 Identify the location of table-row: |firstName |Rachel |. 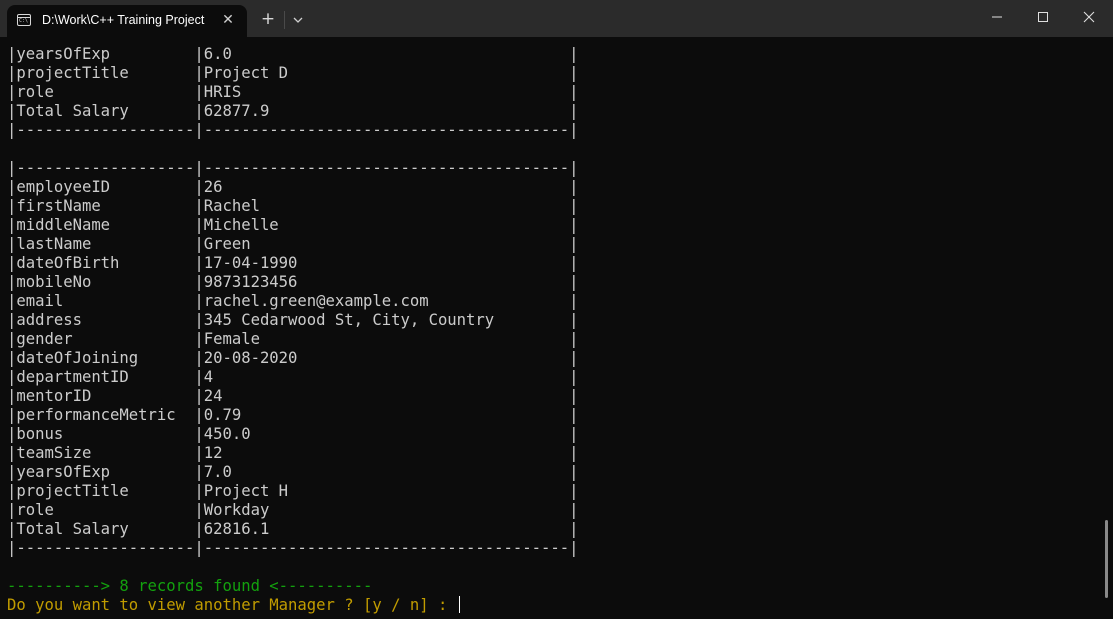
(292, 206).